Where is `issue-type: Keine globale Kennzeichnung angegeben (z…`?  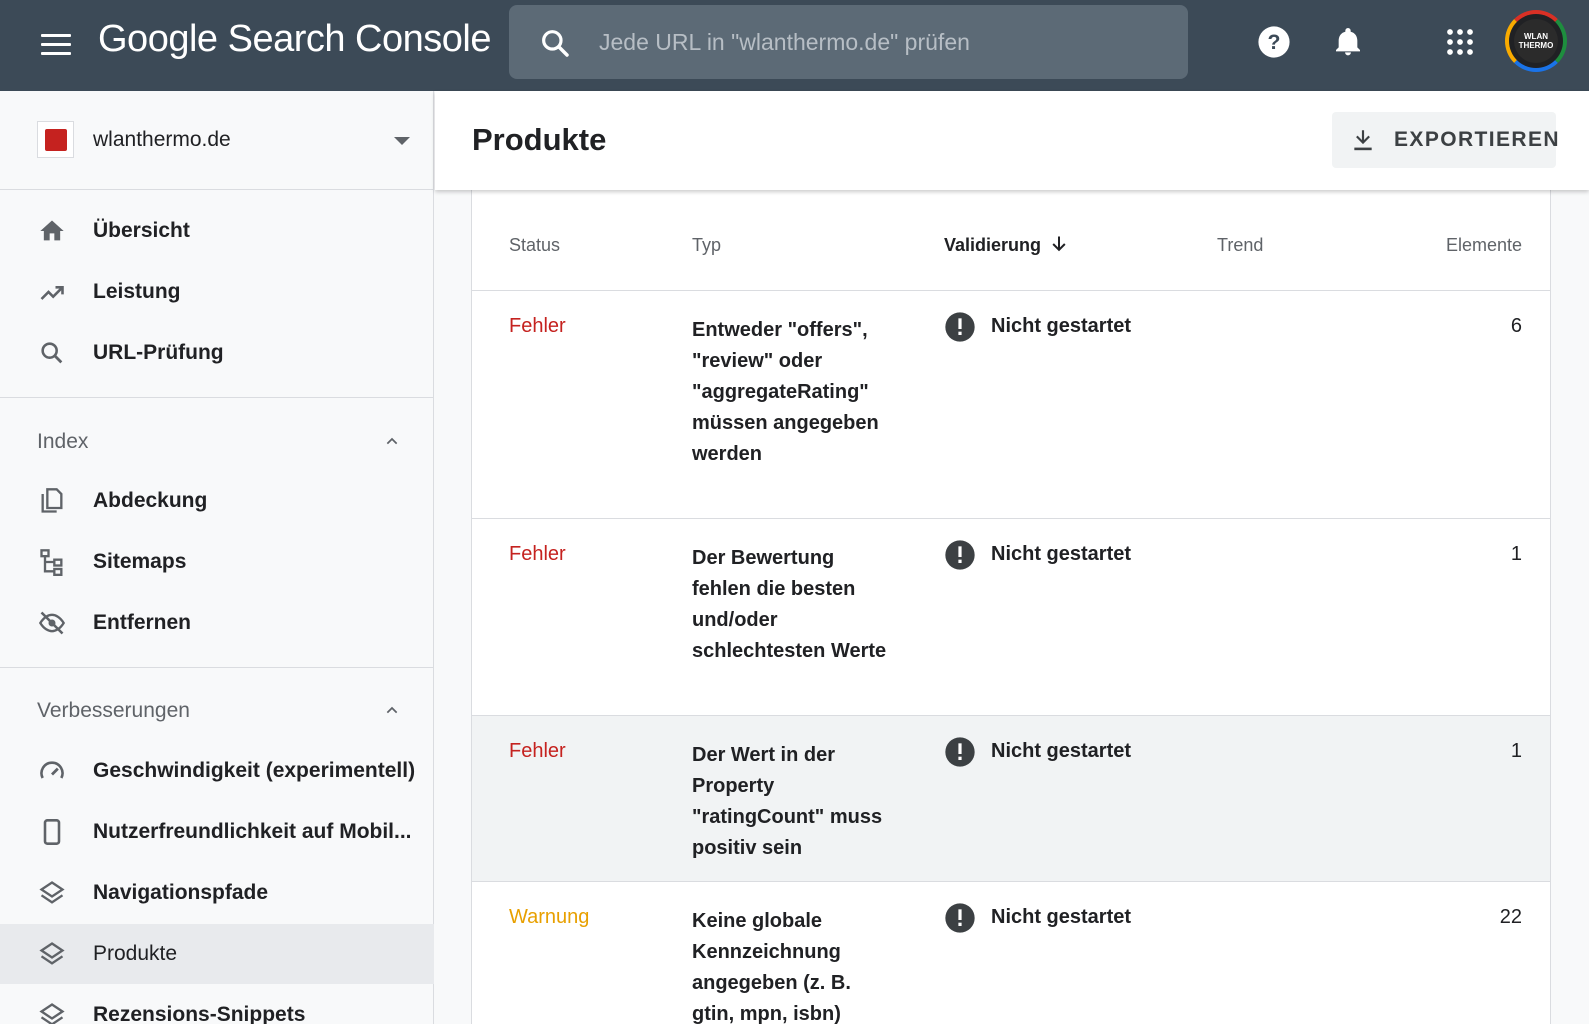 issue-type: Keine globale Kennzeichnung angegeben (z… is located at coordinates (771, 967).